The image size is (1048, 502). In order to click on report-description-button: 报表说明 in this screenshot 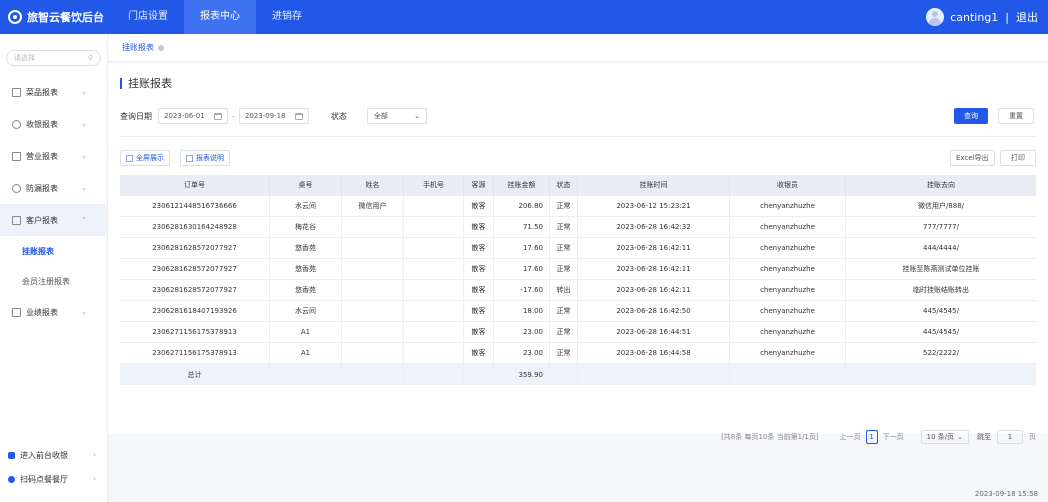, I will do `click(205, 158)`.